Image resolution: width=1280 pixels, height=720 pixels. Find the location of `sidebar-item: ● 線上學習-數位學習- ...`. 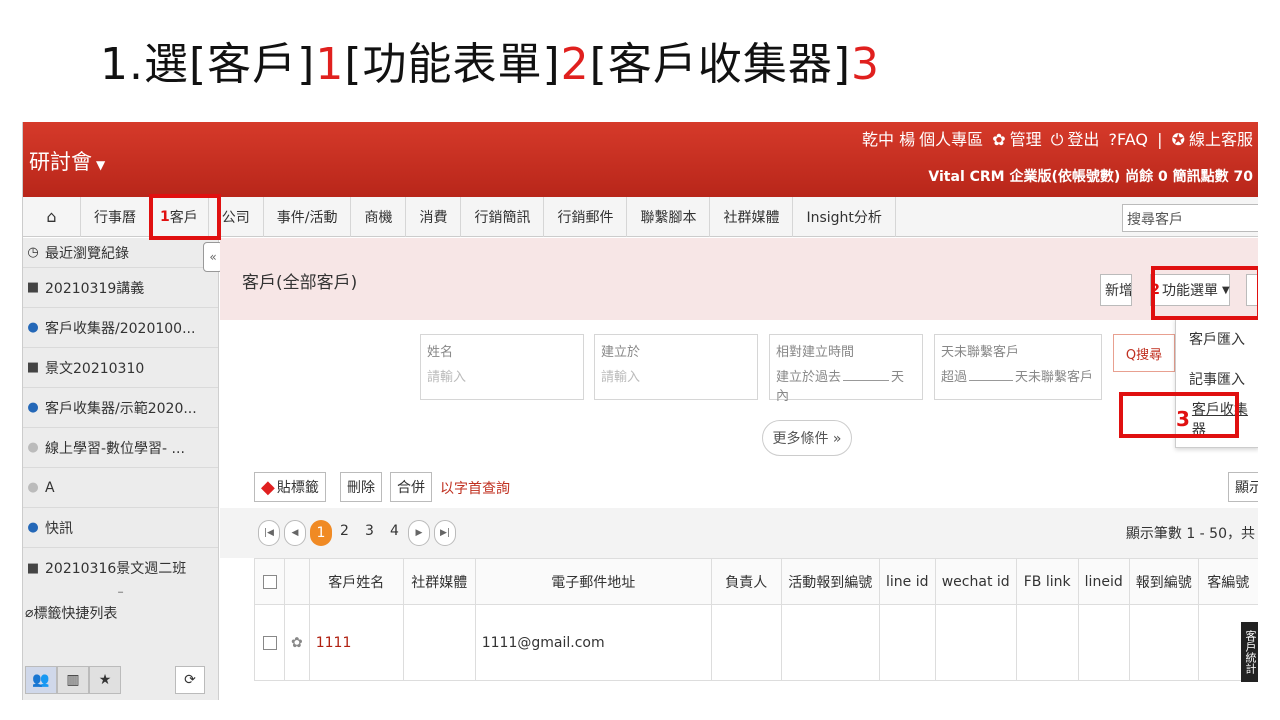

sidebar-item: ● 線上學習-數位學習- ... is located at coordinates (120, 448).